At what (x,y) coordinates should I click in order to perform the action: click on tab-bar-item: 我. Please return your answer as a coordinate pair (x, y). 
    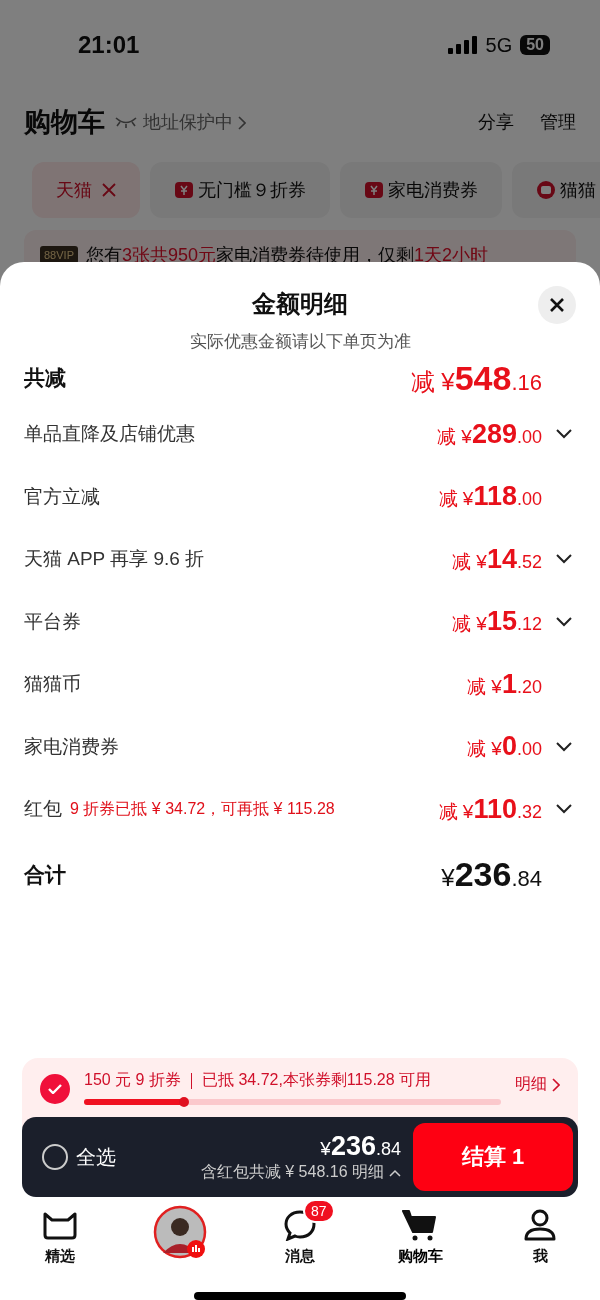
    Looking at the image, I should click on (540, 1235).